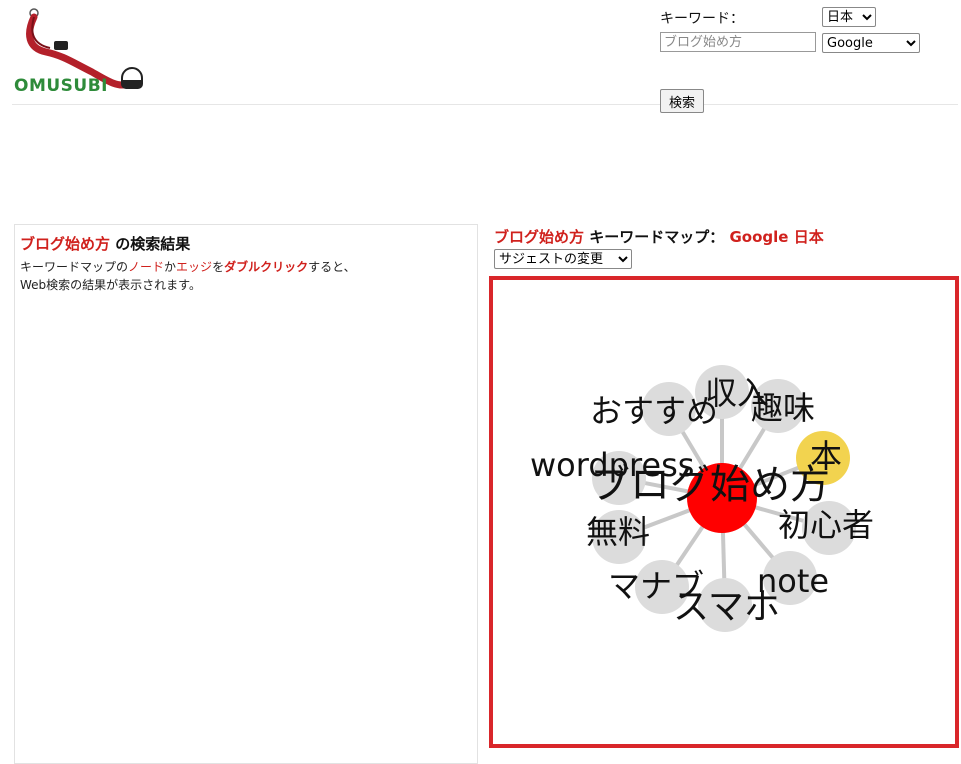 This screenshot has height=764, width=961. I want to click on search-engine-select: Google, so click(871, 43).